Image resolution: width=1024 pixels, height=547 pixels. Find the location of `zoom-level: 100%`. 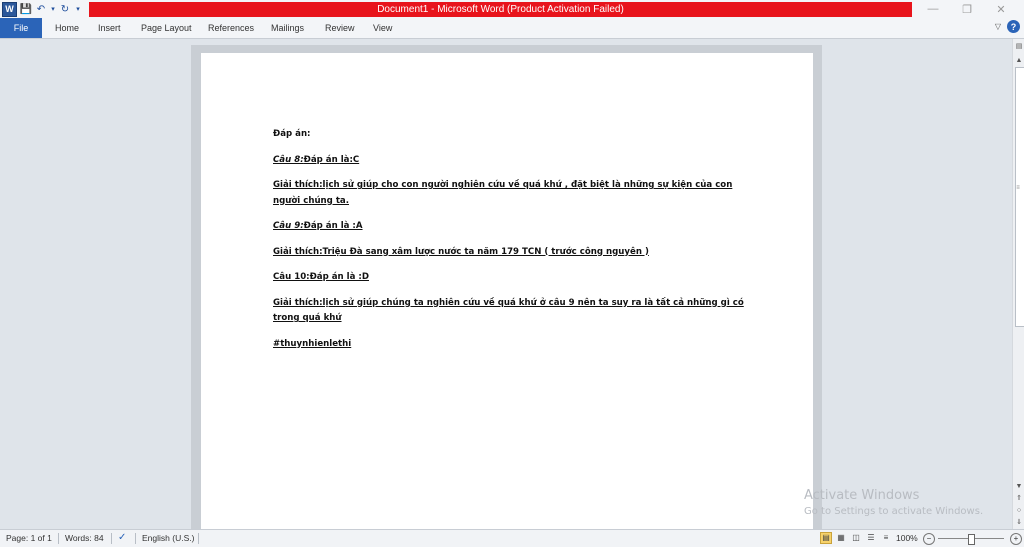

zoom-level: 100% is located at coordinates (907, 538).